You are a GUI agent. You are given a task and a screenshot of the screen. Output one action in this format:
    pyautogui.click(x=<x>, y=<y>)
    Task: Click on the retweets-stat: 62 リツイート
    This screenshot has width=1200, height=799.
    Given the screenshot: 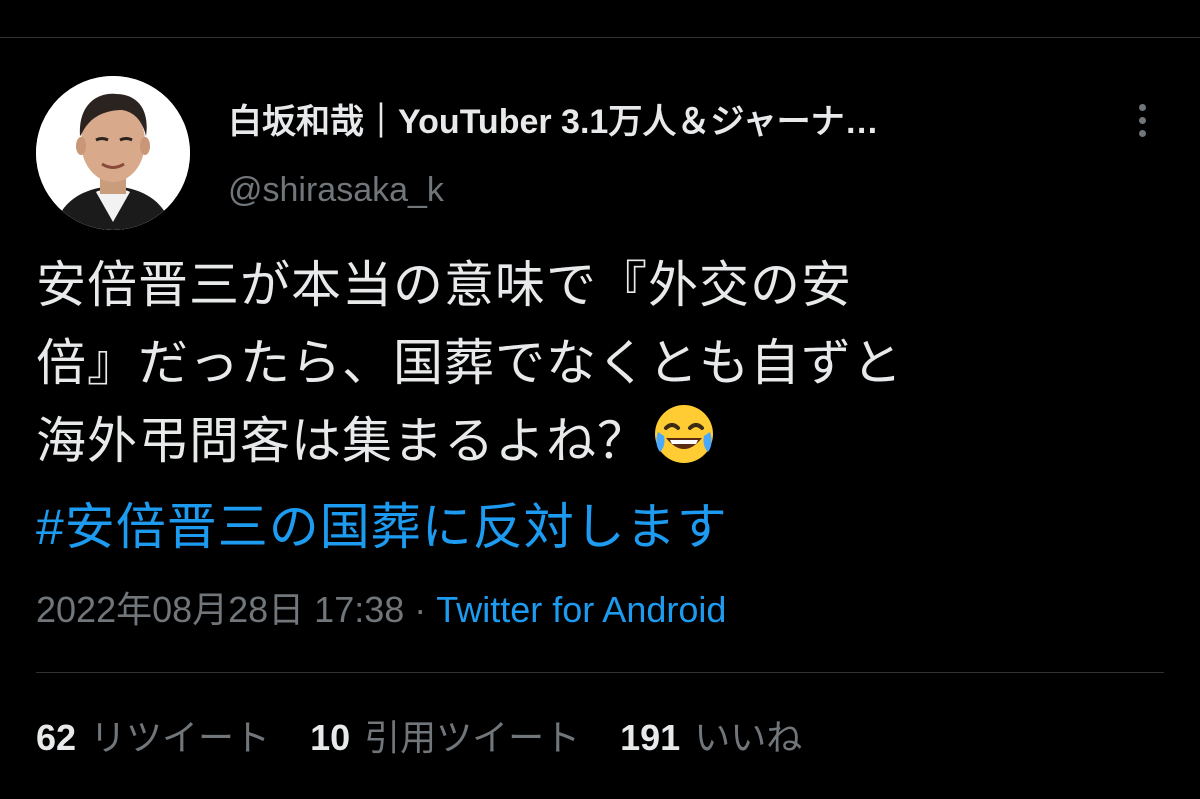 What is the action you would take?
    pyautogui.click(x=153, y=738)
    